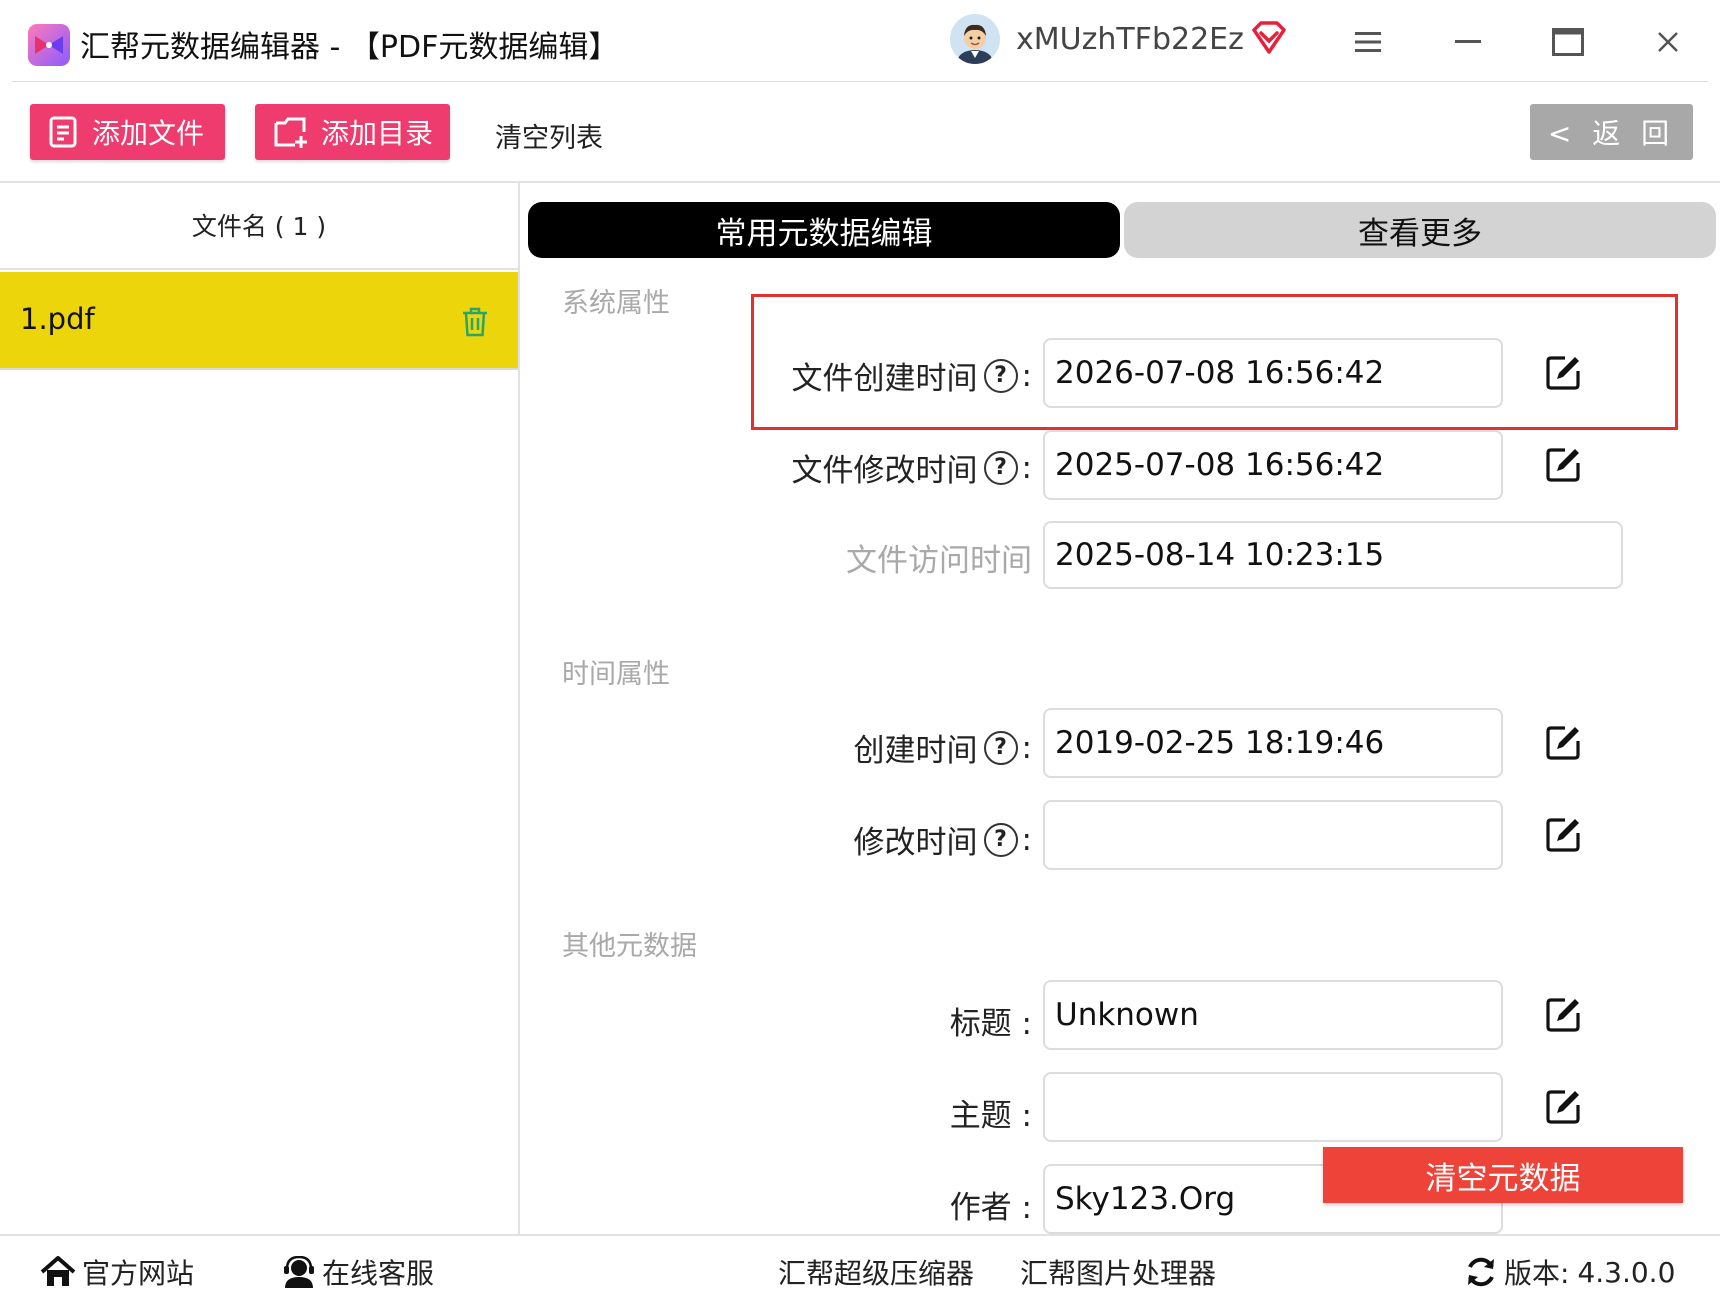 This screenshot has height=1300, width=1720. I want to click on close-icon, so click(1668, 42).